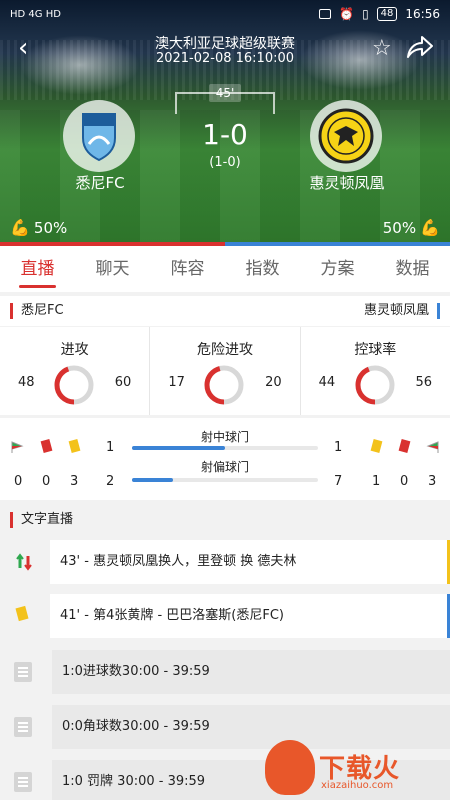 This screenshot has width=450, height=800. What do you see at coordinates (22, 613) in the screenshot?
I see `yellow-card-icon` at bounding box center [22, 613].